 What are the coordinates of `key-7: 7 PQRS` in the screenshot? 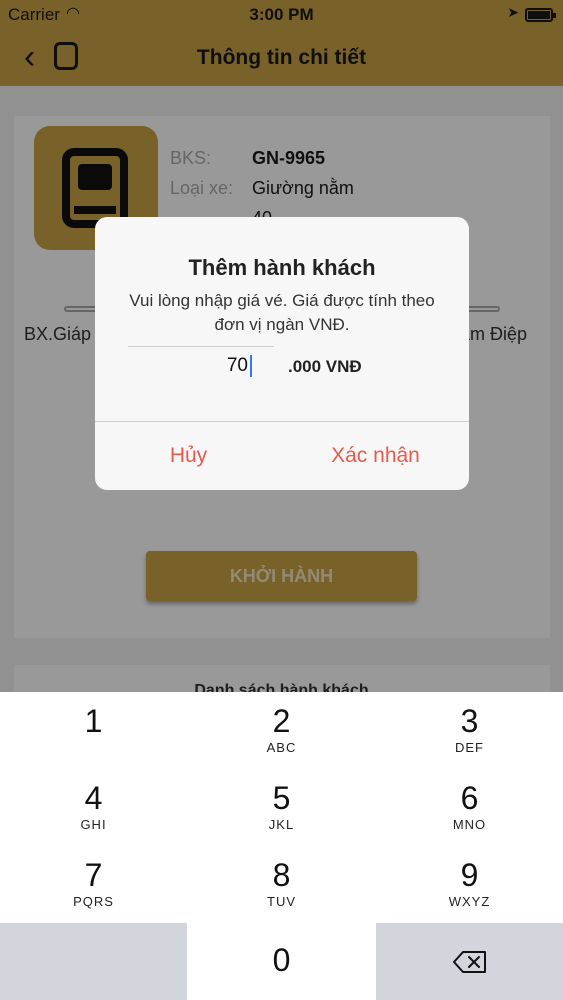 It's located at (93, 884).